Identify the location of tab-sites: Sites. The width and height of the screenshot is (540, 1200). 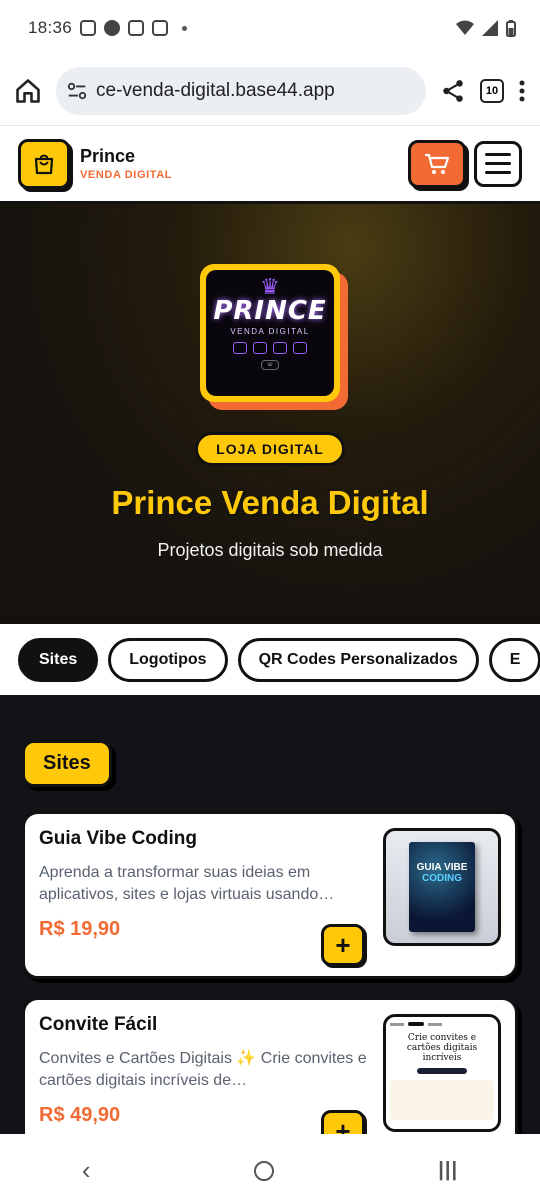
(58, 659).